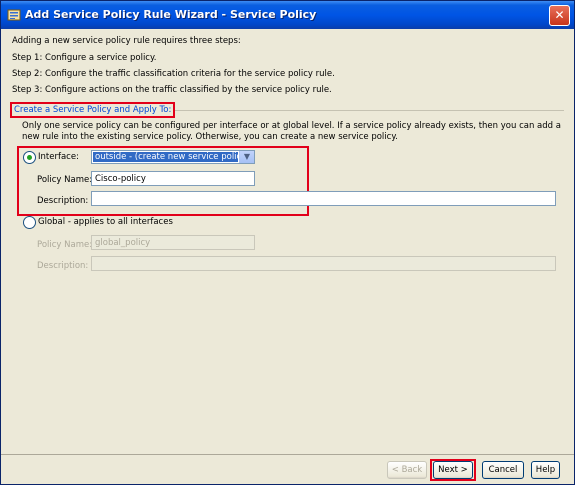 This screenshot has height=485, width=575. I want to click on chevron-down-icon: ▼, so click(246, 157).